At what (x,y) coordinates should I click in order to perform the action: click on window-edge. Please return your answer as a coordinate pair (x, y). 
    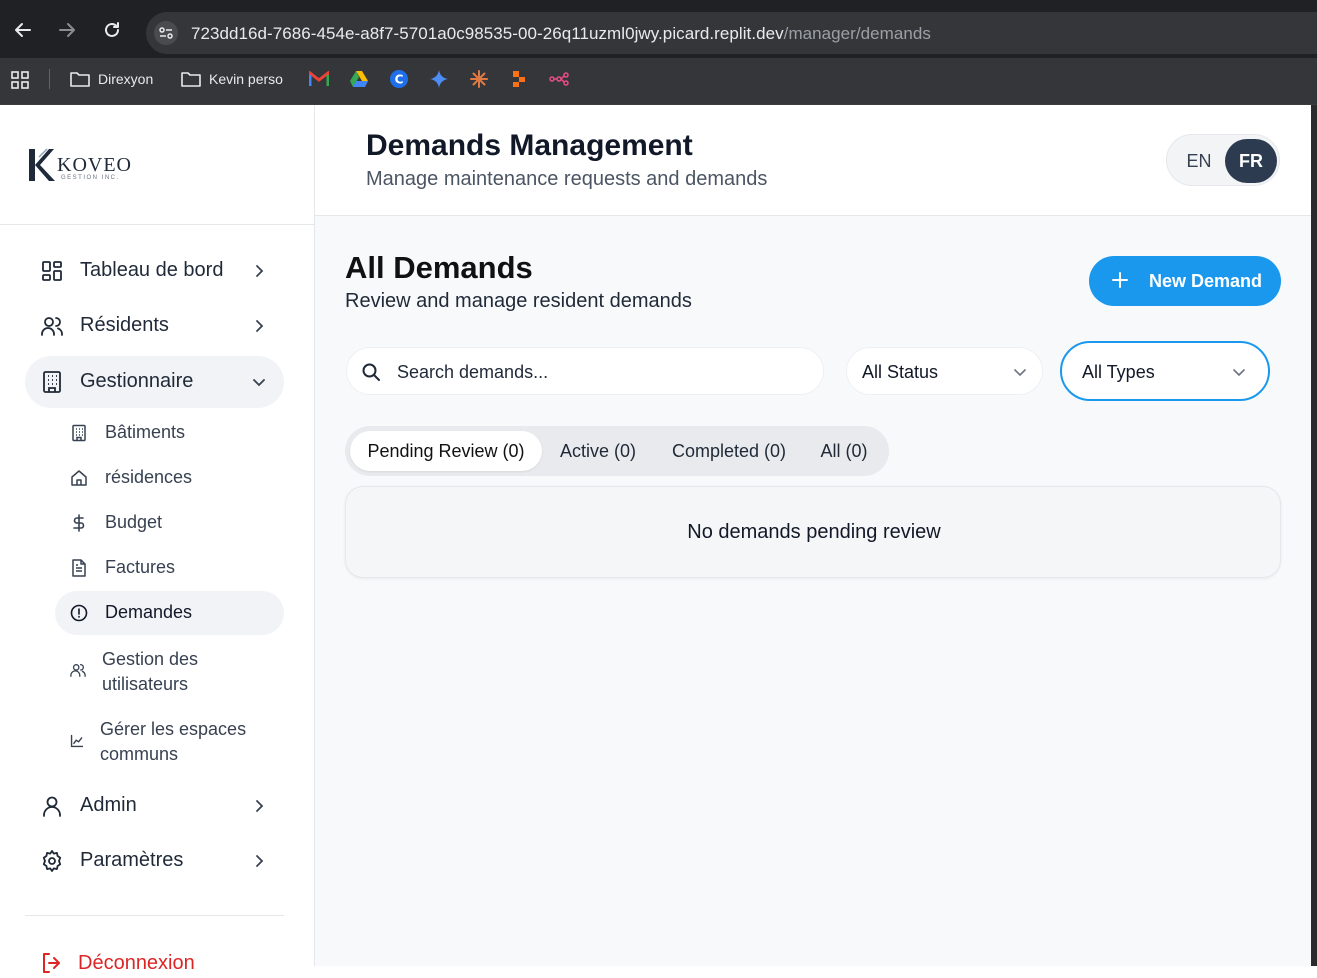
    Looking at the image, I should click on (1314, 535).